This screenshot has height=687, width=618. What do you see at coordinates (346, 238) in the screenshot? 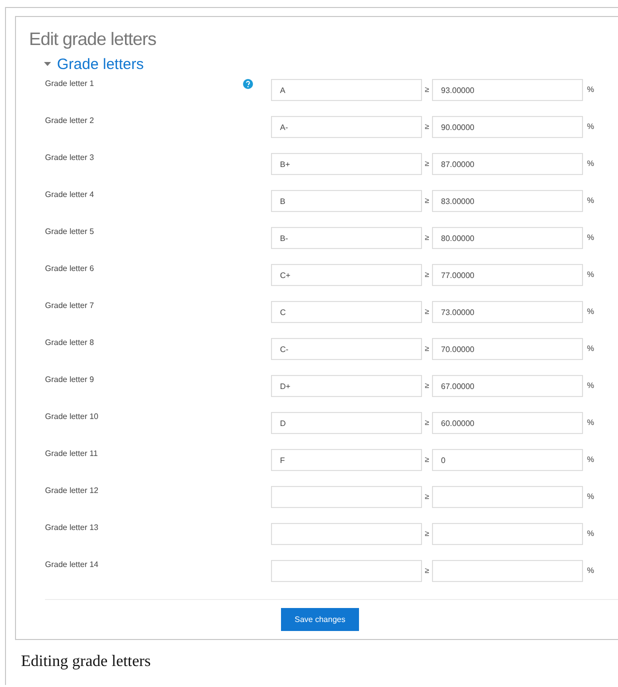
I see `letter-field: B-` at bounding box center [346, 238].